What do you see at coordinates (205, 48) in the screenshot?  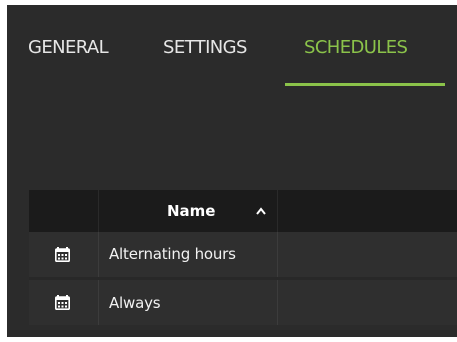 I see `tab-settings: SETTINGS` at bounding box center [205, 48].